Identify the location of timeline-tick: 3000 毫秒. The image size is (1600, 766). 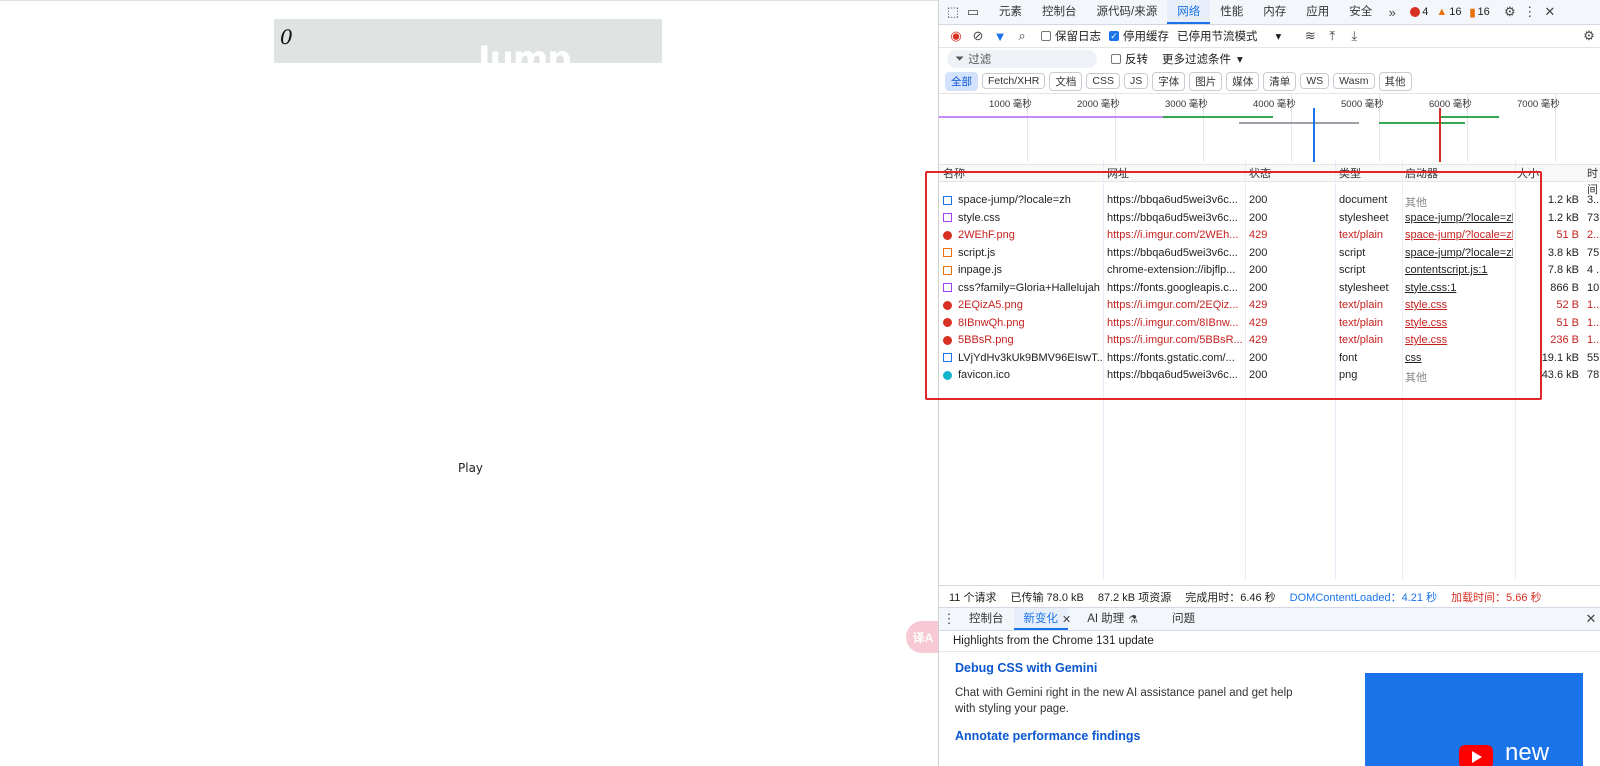
(1186, 104).